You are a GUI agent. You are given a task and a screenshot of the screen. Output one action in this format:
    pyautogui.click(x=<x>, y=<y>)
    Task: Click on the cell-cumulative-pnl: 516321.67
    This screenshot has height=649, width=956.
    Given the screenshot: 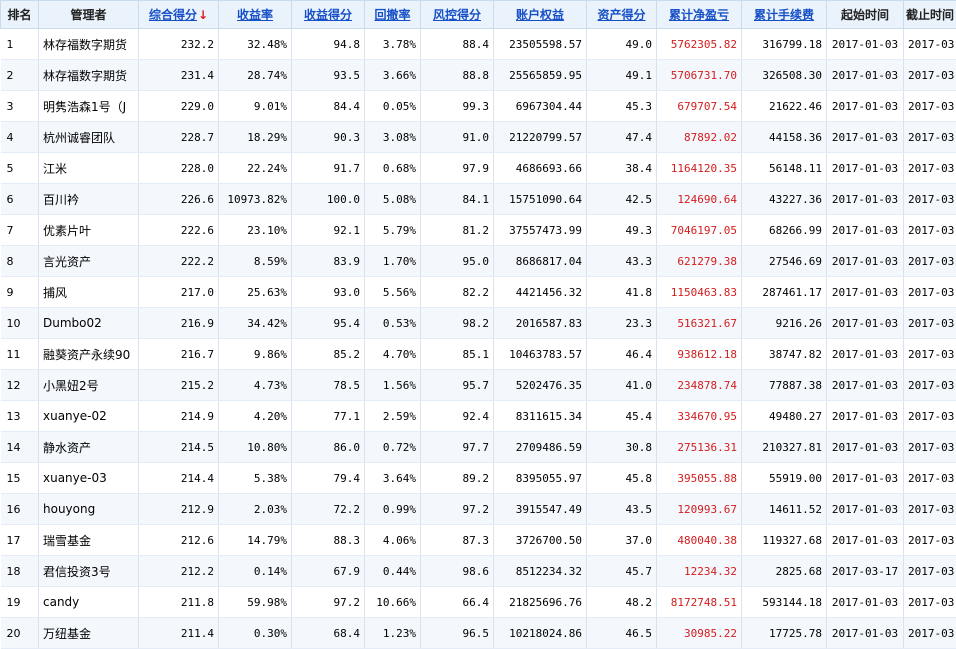 What is the action you would take?
    pyautogui.click(x=699, y=323)
    